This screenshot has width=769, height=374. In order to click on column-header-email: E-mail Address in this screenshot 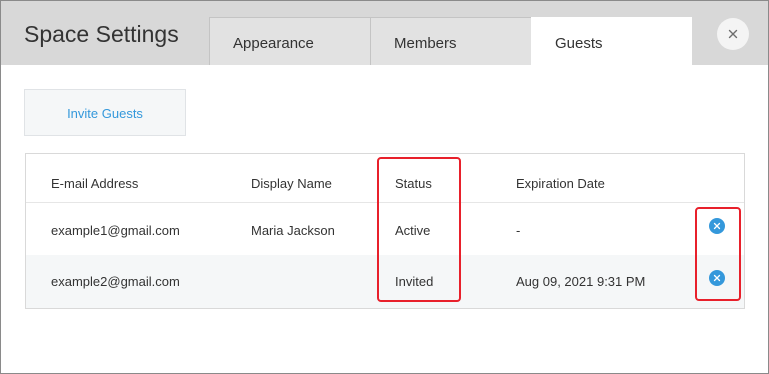, I will do `click(95, 183)`.